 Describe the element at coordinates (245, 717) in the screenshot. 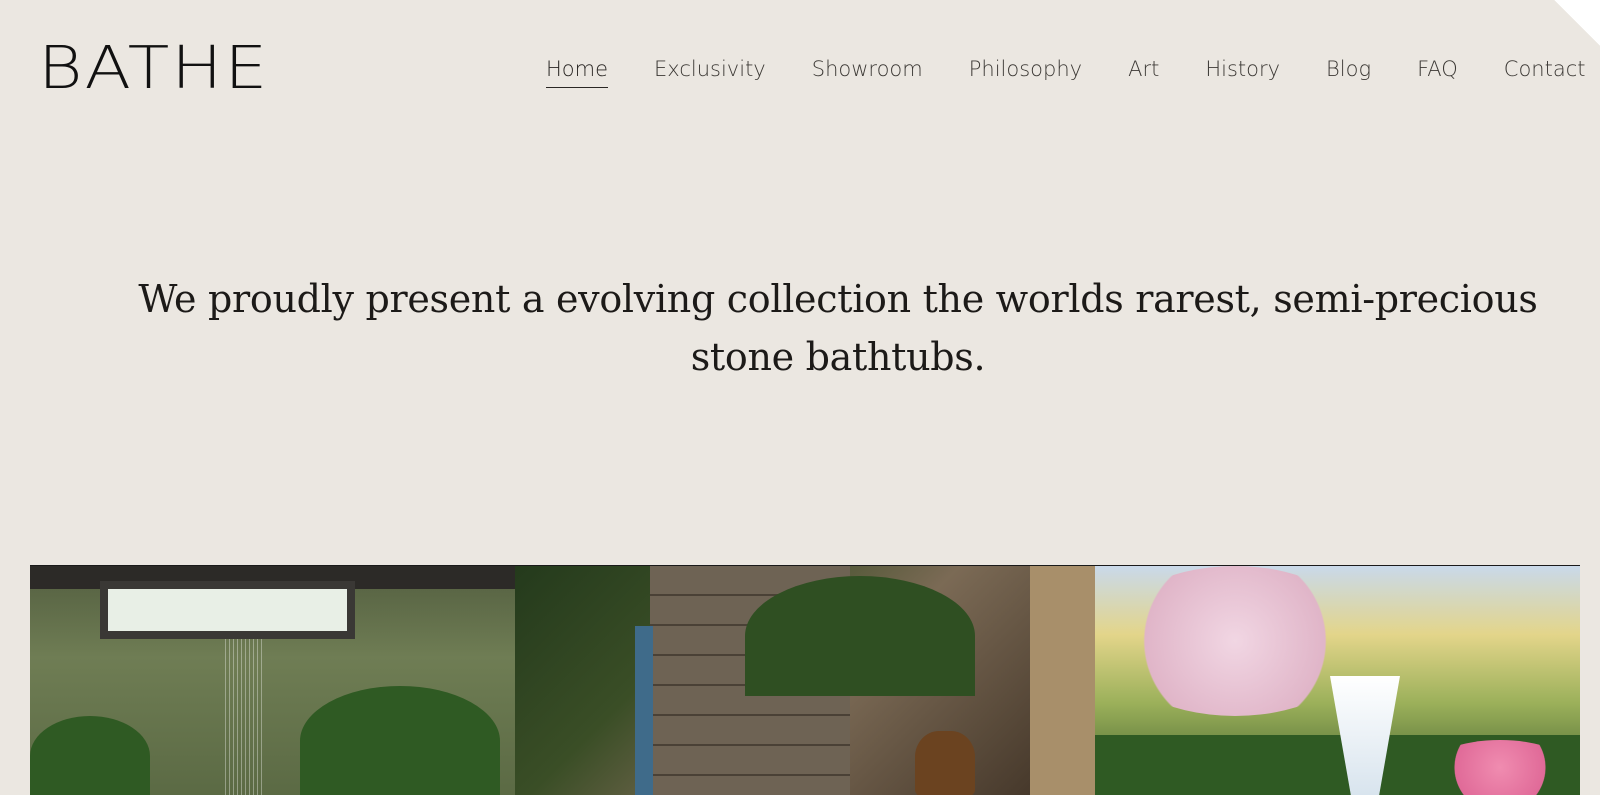

I see `rain-shower-shape` at that location.